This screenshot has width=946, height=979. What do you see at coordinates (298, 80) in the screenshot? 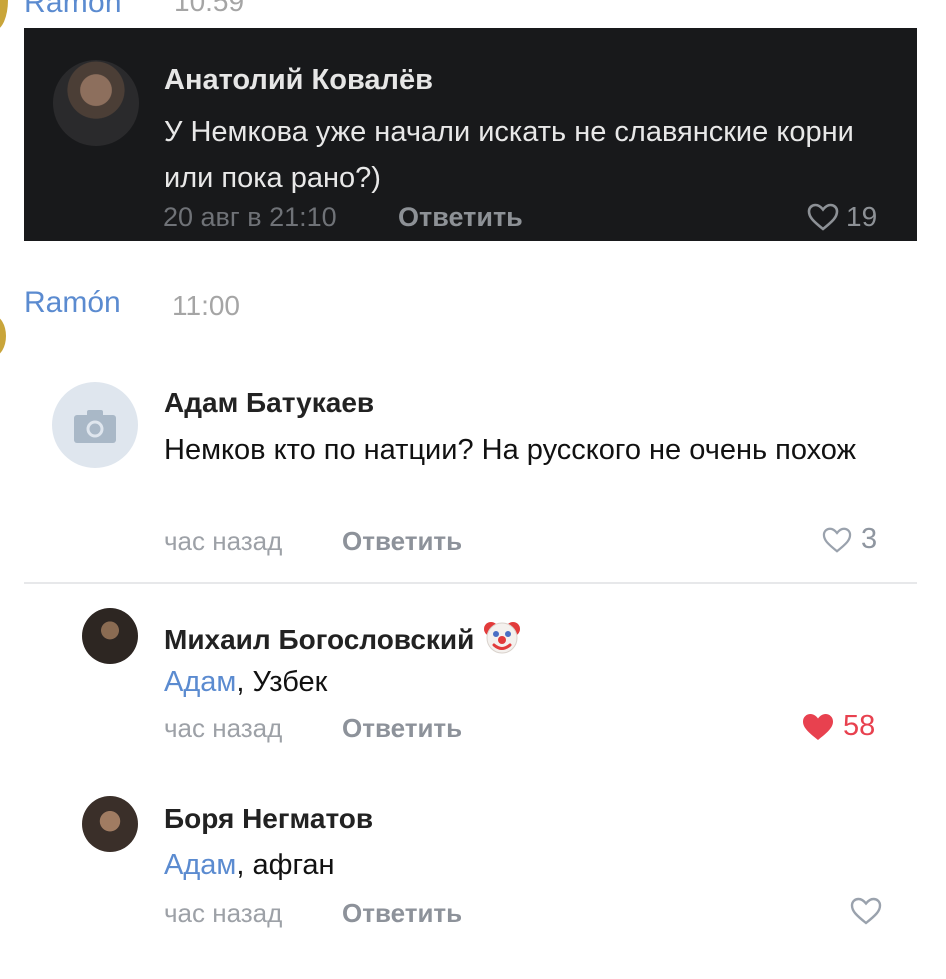
I see `comment-author: Анатолий Ковалёв` at bounding box center [298, 80].